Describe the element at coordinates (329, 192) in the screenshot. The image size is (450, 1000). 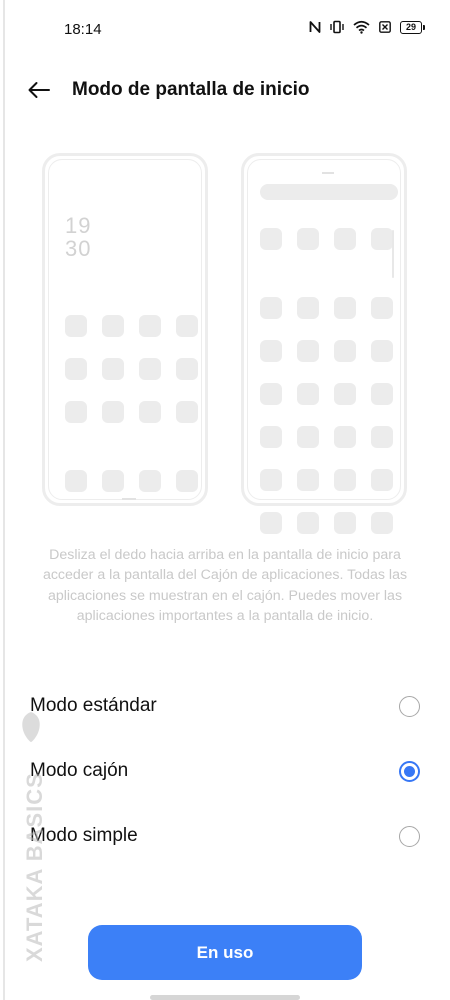
I see `drawer-search-bar` at that location.